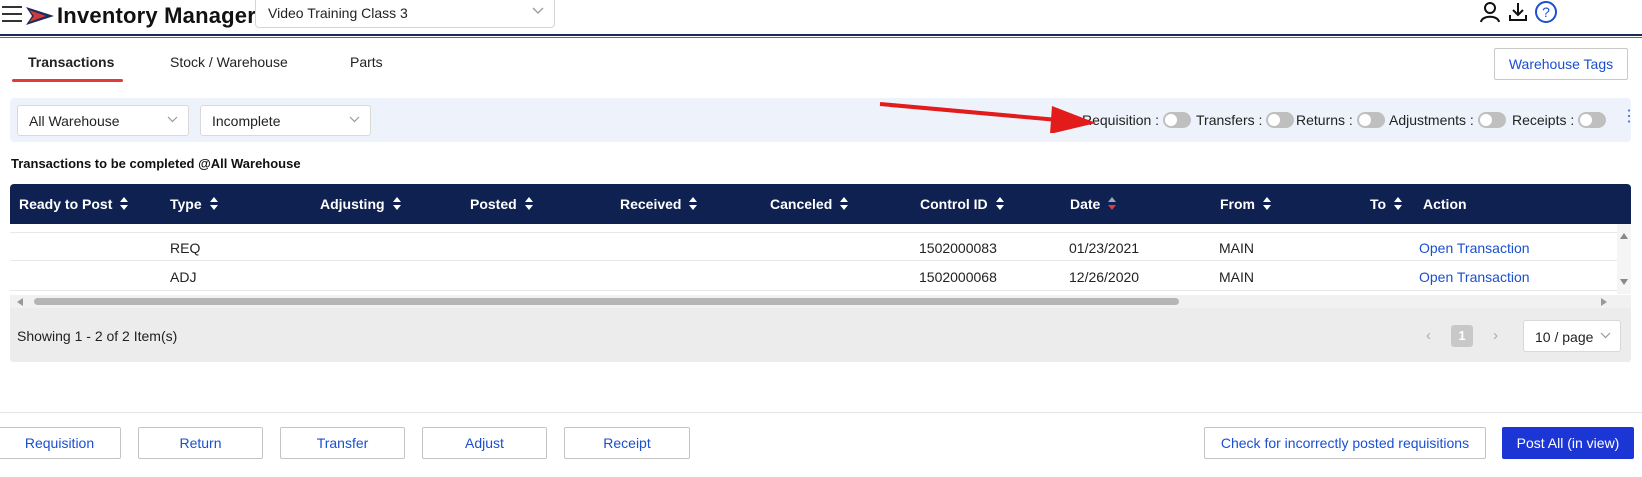 Image resolution: width=1642 pixels, height=477 pixels. What do you see at coordinates (1104, 277) in the screenshot?
I see `cell-date: 12/26/2020` at bounding box center [1104, 277].